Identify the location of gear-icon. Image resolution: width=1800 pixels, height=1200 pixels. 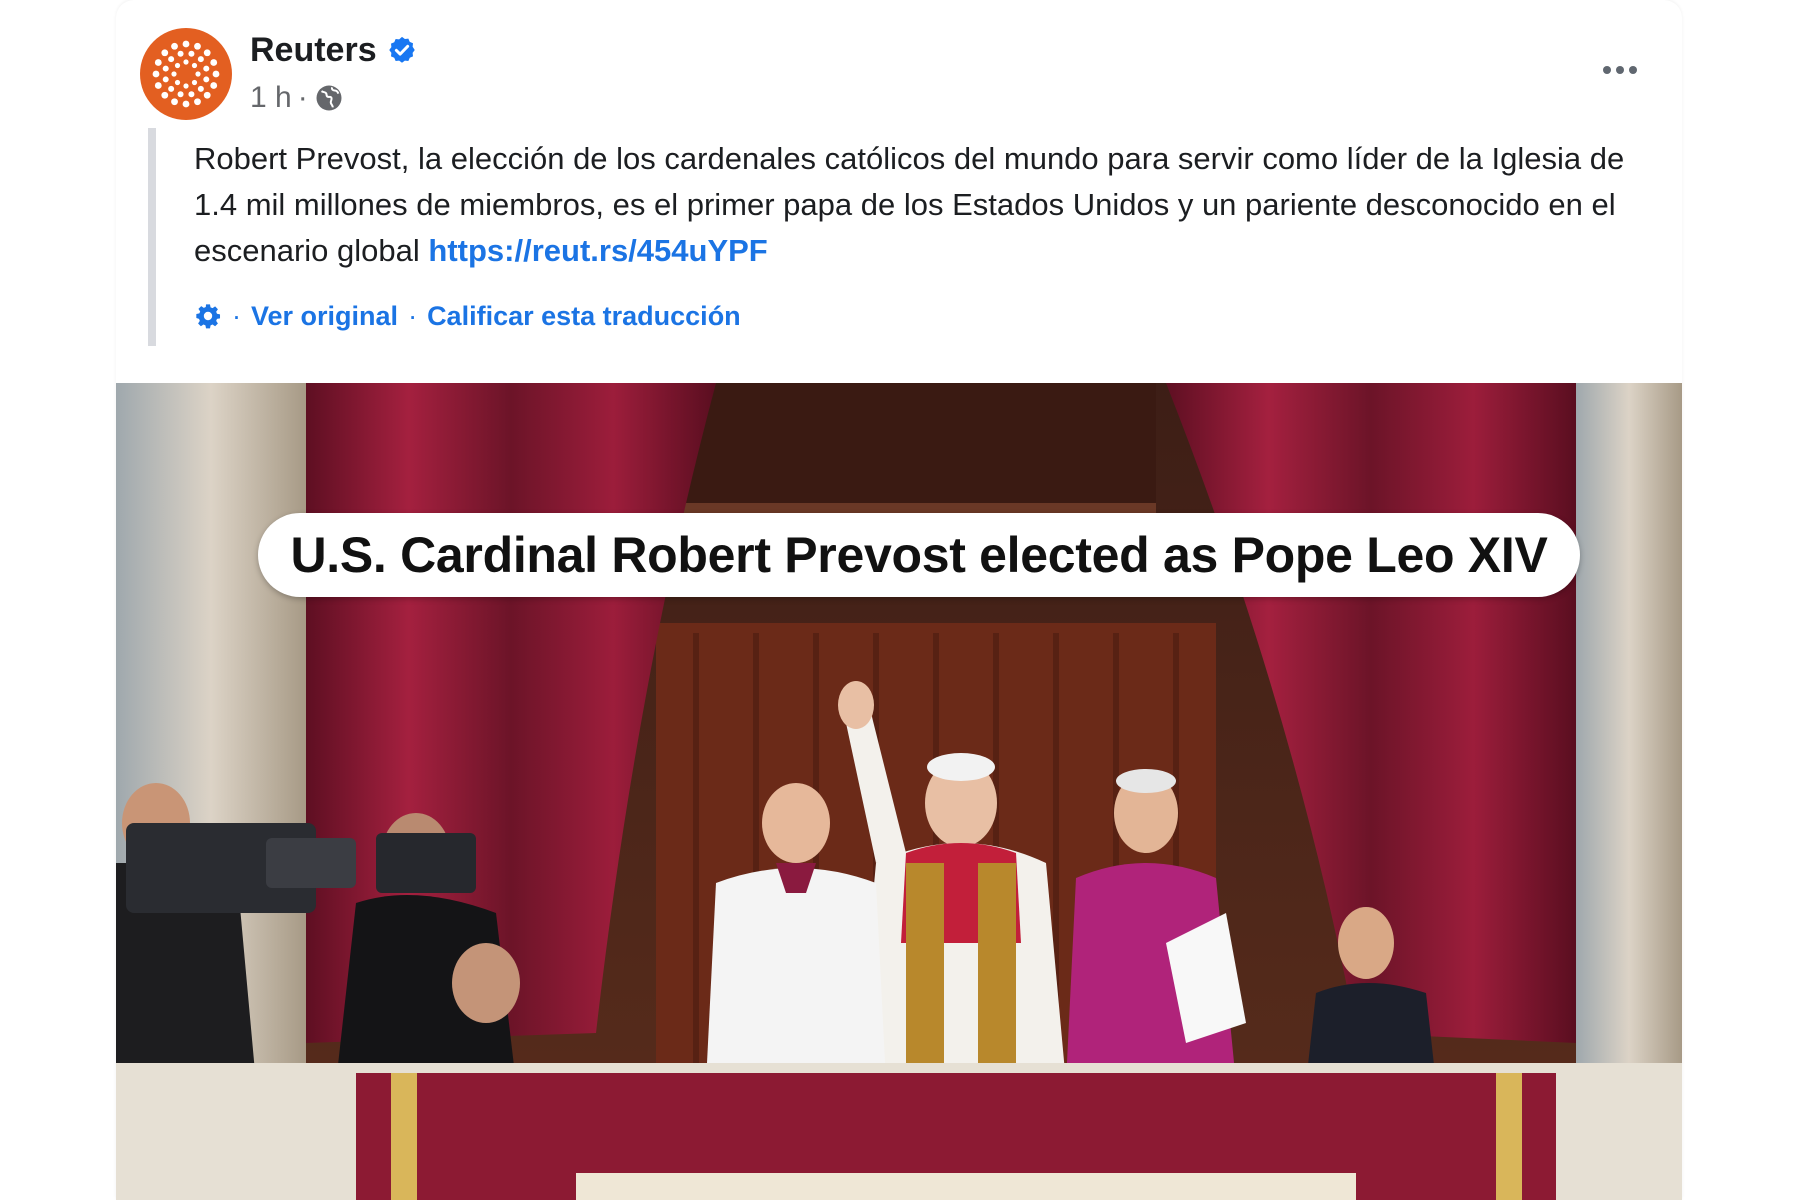
(208, 316).